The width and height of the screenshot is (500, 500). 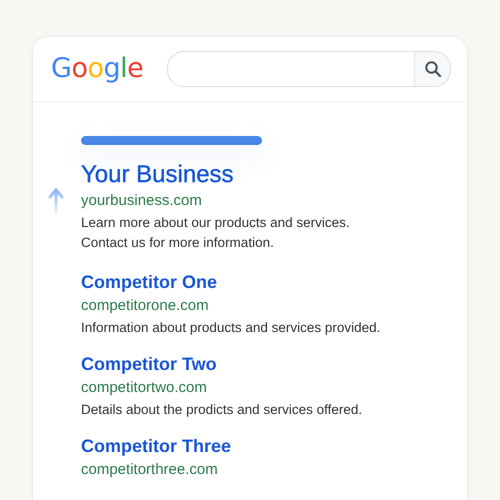 I want to click on result-url: competitorthree.com, so click(x=149, y=470).